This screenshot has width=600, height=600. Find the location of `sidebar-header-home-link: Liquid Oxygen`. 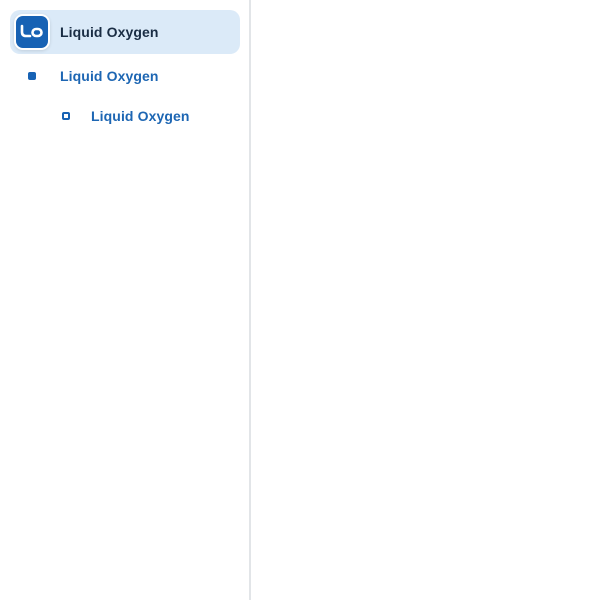

sidebar-header-home-link: Liquid Oxygen is located at coordinates (125, 32).